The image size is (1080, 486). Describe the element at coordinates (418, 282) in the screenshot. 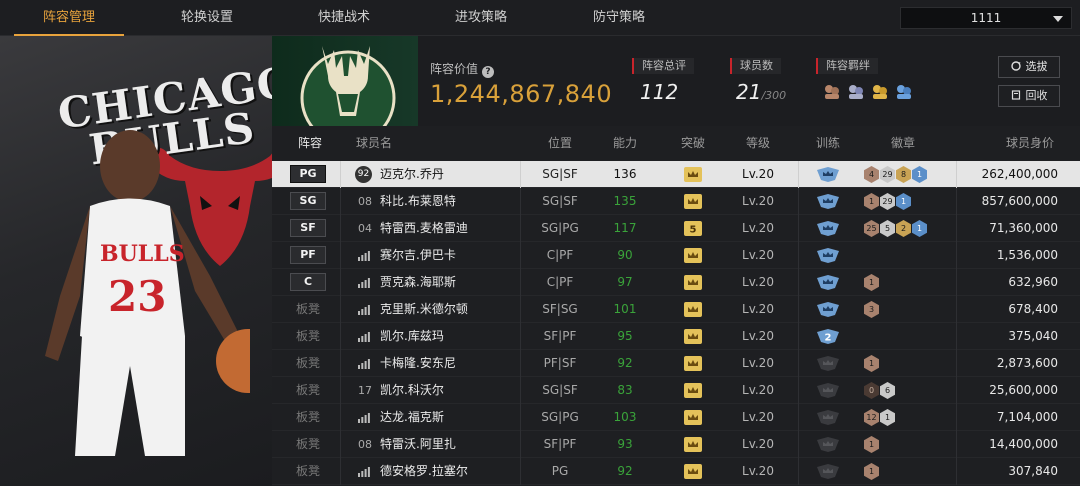

I see `player-name: 贾克森.海耶斯` at that location.